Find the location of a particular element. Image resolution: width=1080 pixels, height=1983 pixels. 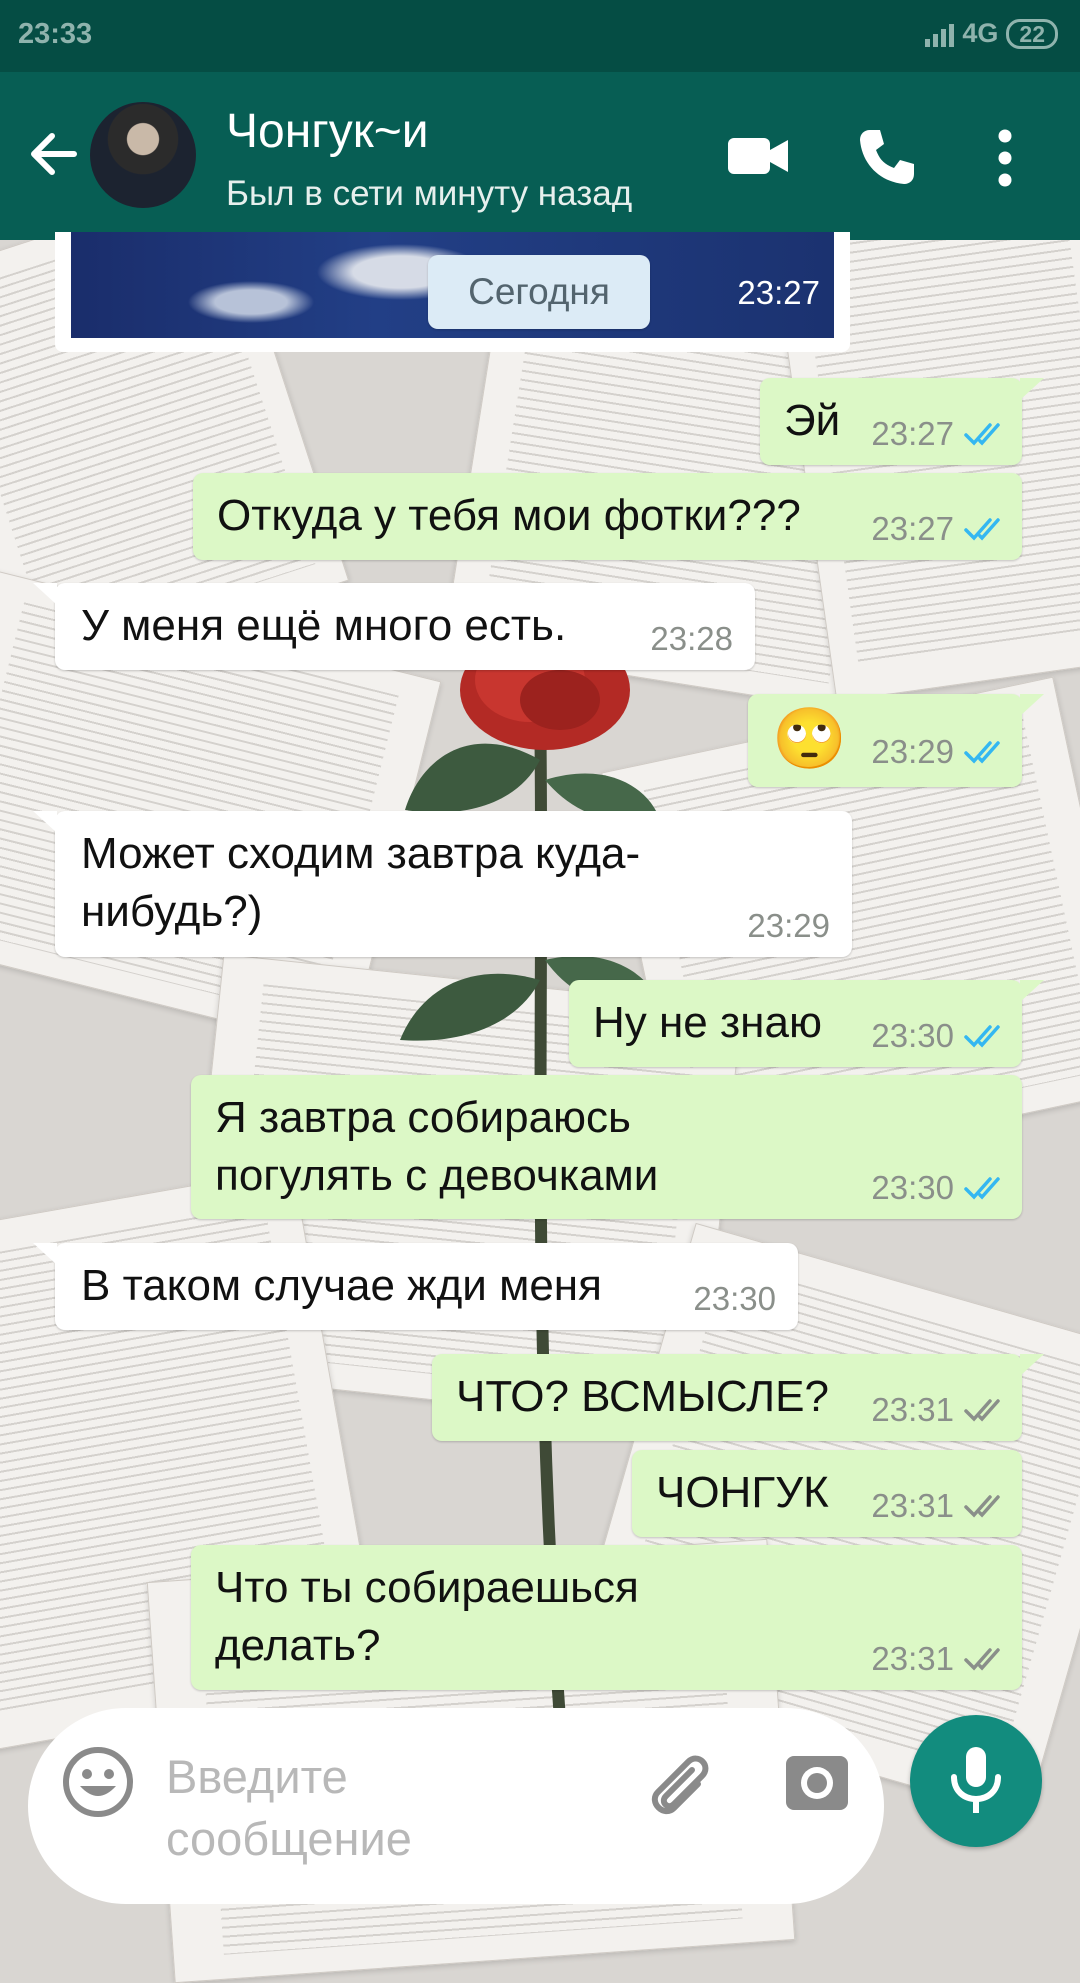

message-text: ЧОНГУК is located at coordinates (742, 1492).